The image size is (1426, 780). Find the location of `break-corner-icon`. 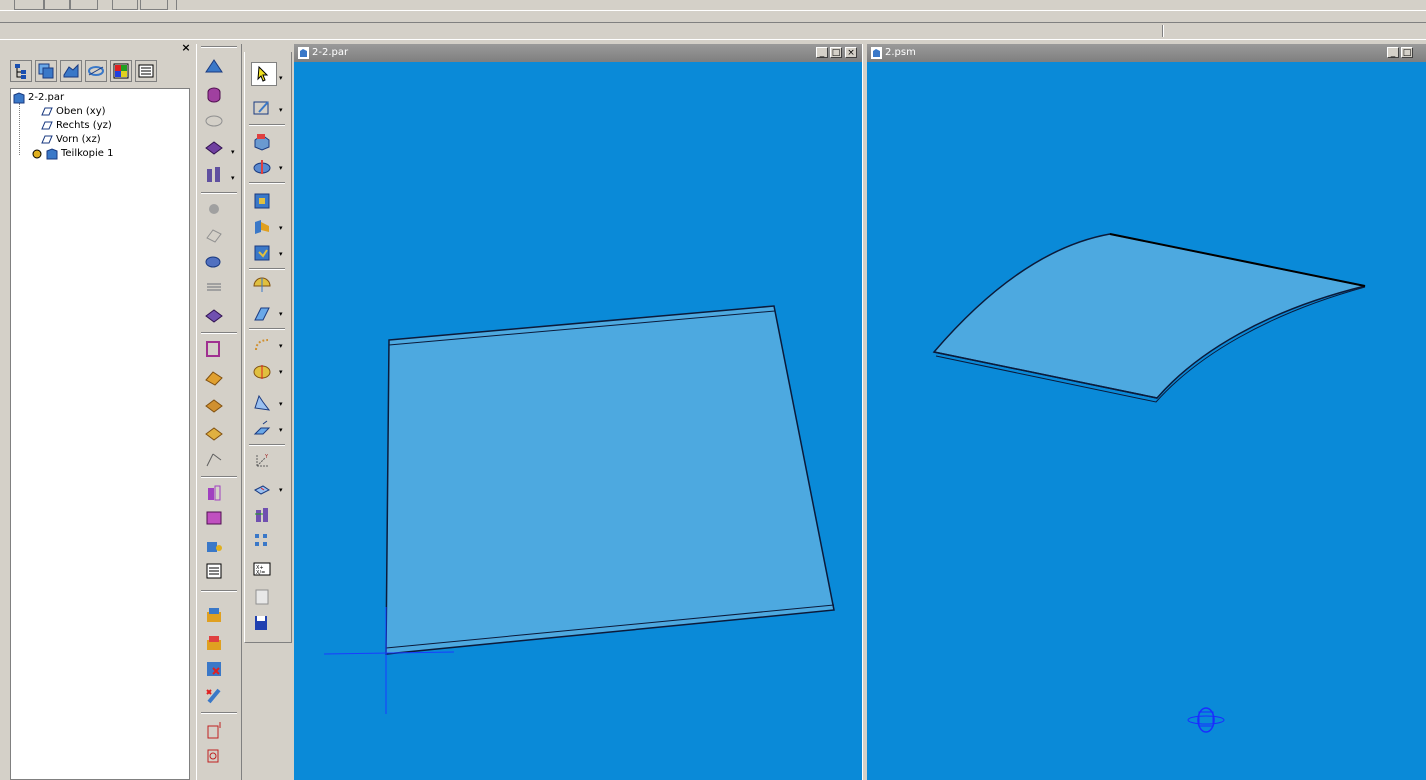

break-corner-icon is located at coordinates (262, 490).